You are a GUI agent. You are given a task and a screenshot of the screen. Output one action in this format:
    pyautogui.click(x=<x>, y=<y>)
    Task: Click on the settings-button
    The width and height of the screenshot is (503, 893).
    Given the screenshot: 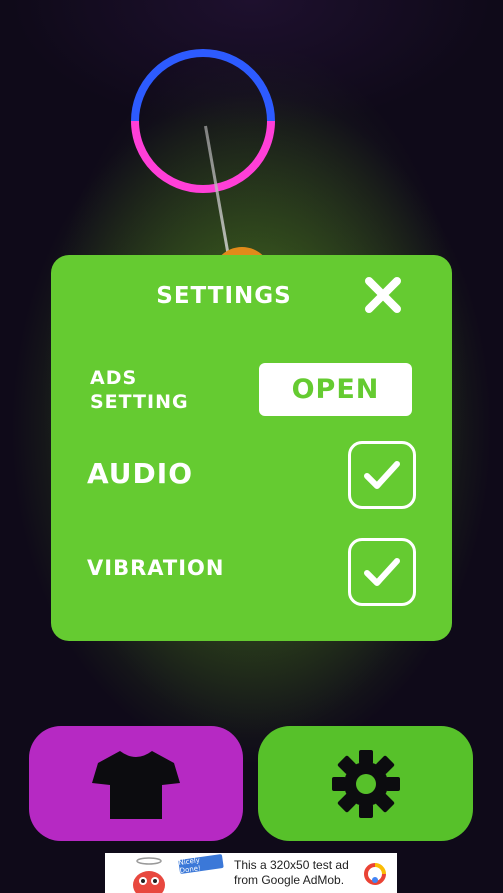 What is the action you would take?
    pyautogui.click(x=365, y=783)
    